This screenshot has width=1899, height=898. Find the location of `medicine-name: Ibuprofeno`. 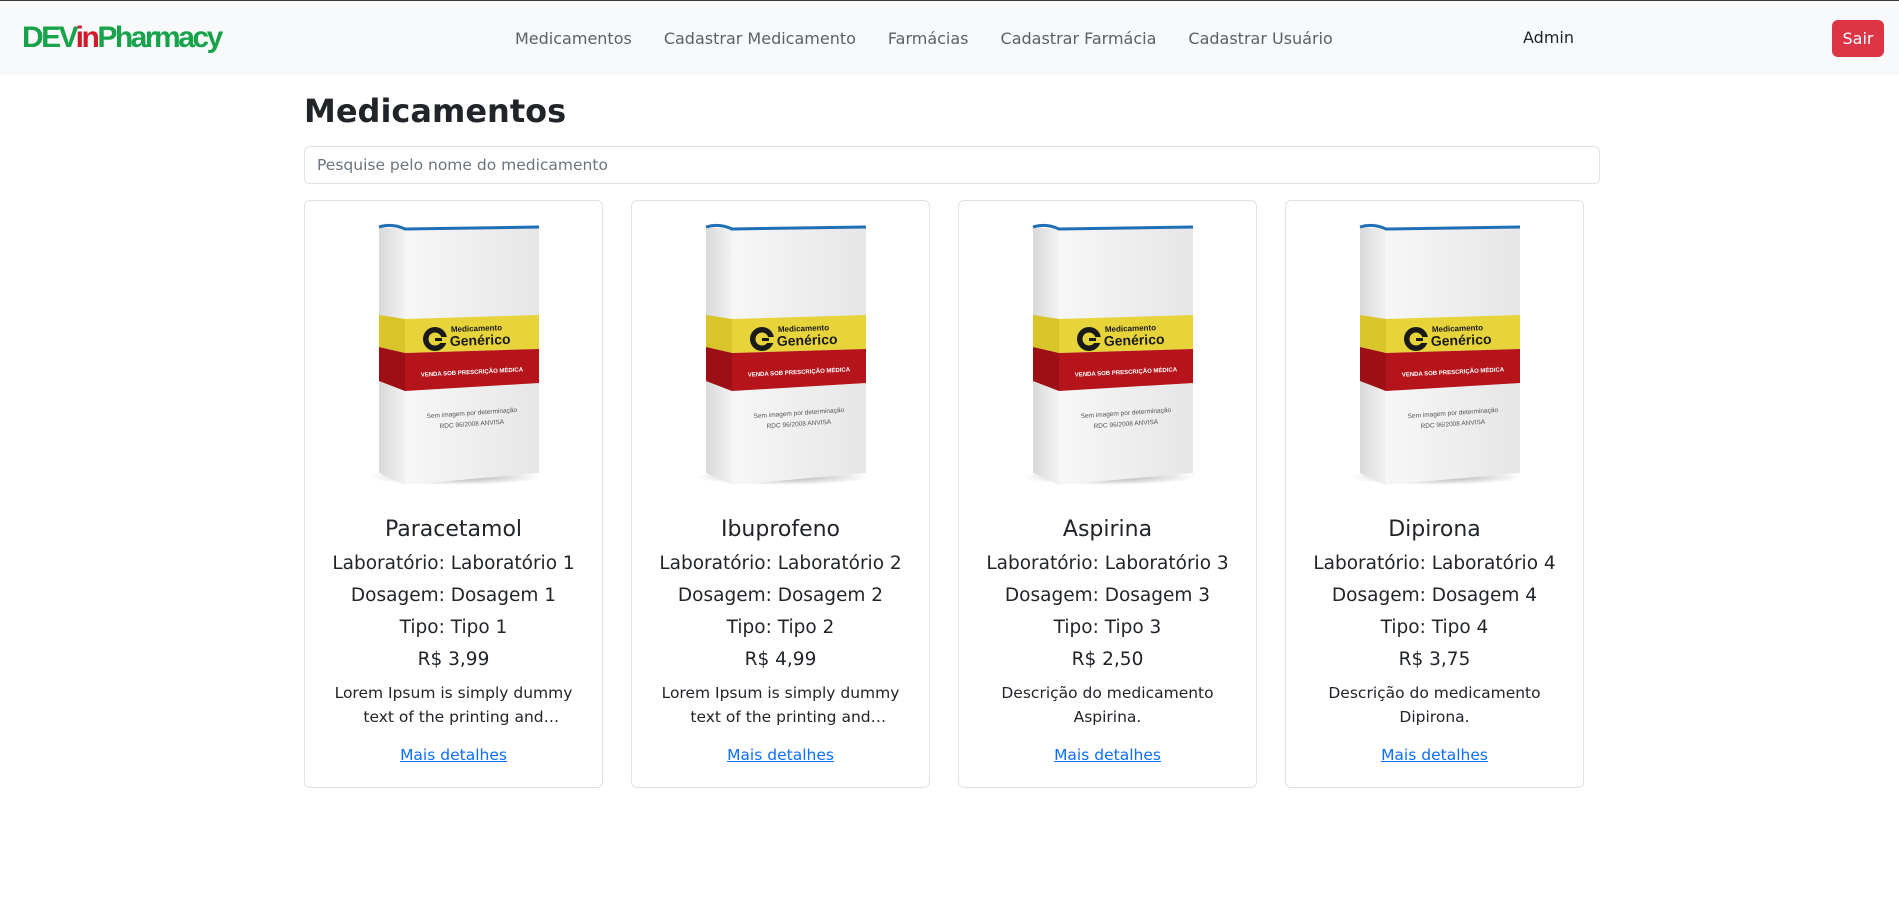

medicine-name: Ibuprofeno is located at coordinates (780, 529).